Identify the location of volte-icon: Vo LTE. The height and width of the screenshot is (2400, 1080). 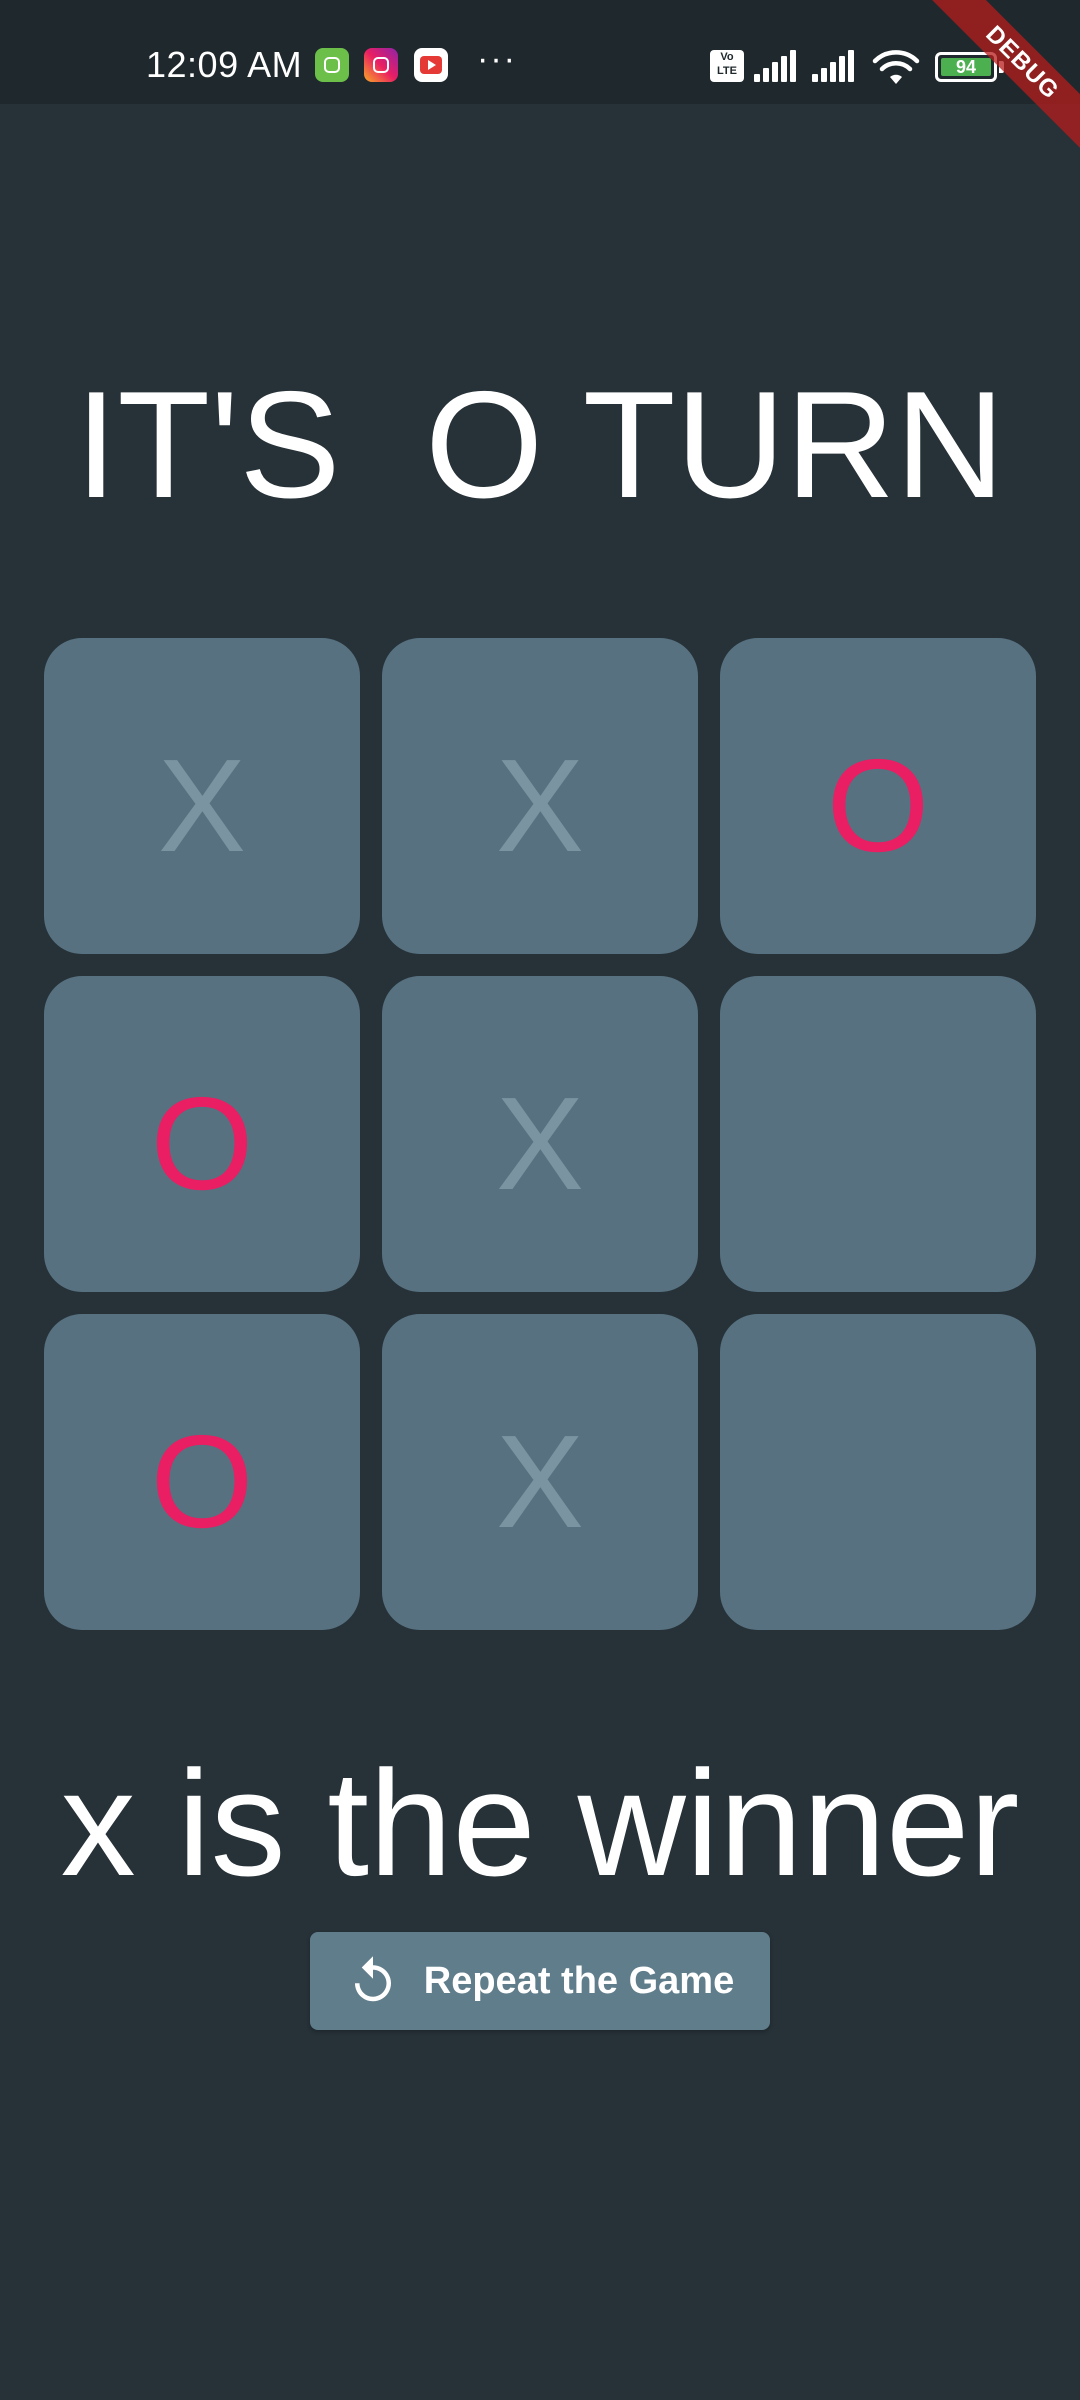
(727, 66).